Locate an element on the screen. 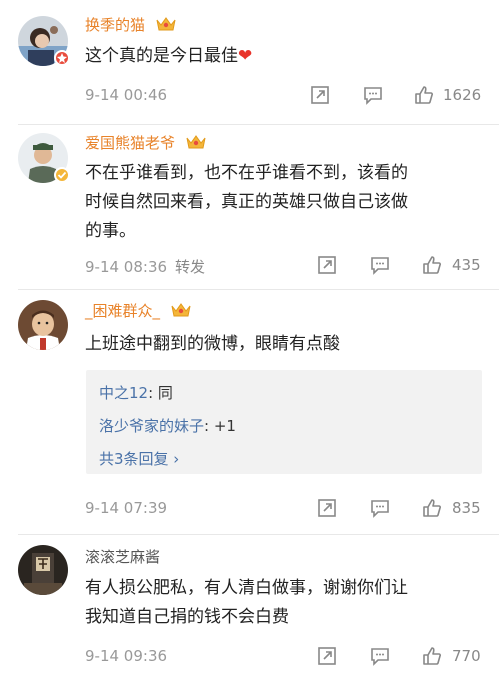 The image size is (499, 675). reply-text: : 同 is located at coordinates (160, 393).